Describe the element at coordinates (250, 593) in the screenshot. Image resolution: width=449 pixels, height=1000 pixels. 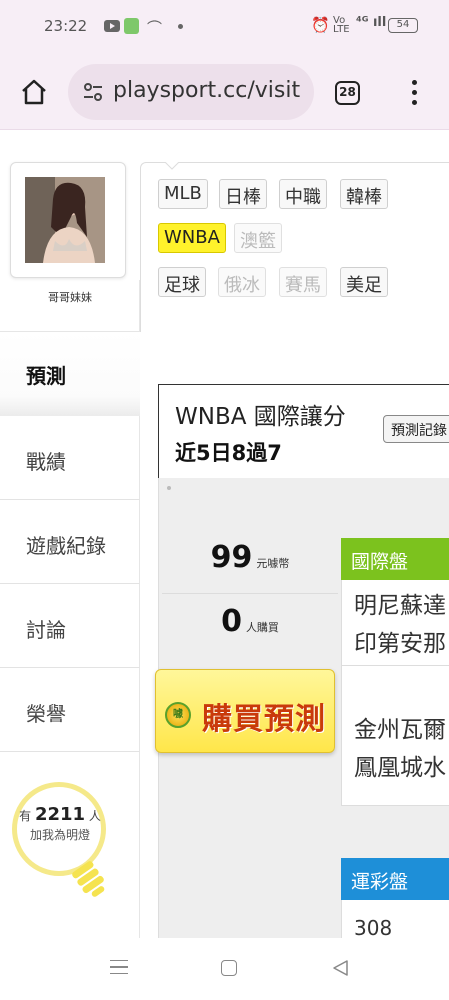
I see `price-divider` at that location.